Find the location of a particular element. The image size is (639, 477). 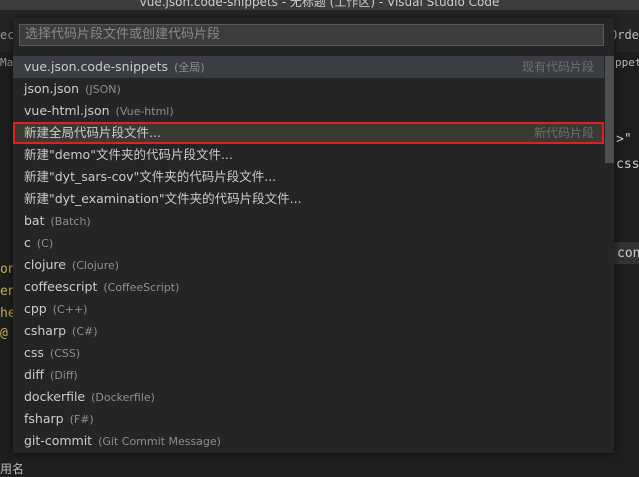

list-item: cpp (C++) is located at coordinates (308, 309).